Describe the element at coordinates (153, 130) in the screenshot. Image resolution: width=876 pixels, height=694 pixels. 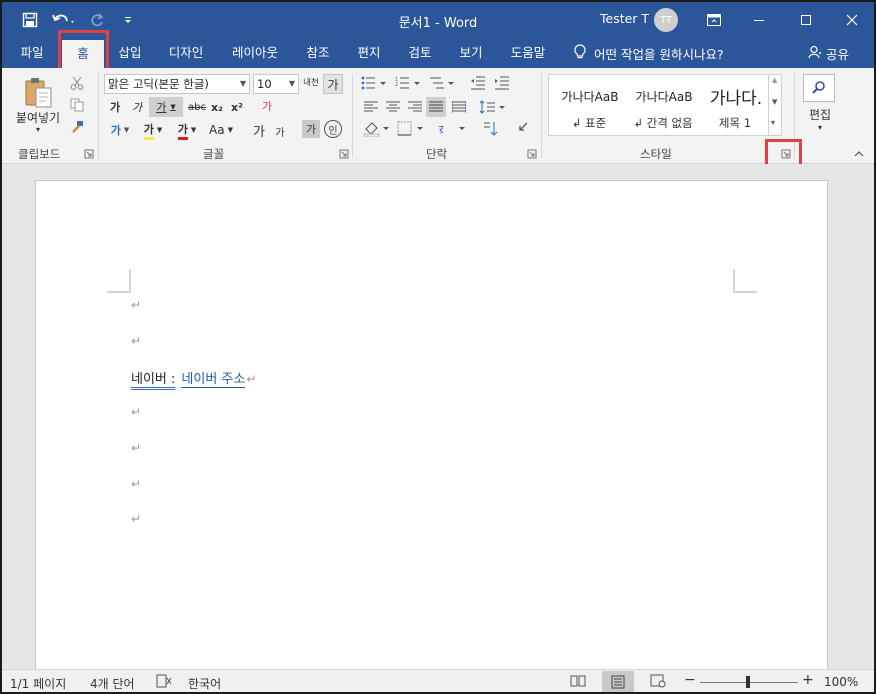
I see `highlight-color-button: 가 ▼` at that location.